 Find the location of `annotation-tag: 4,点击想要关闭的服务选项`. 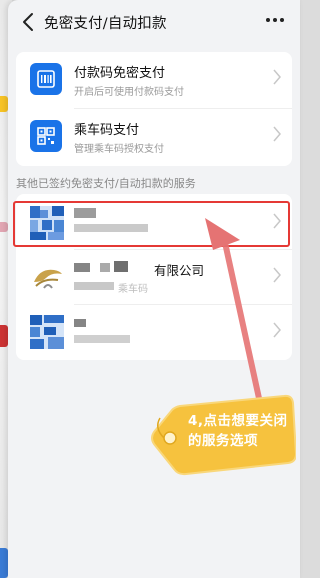

annotation-tag: 4,点击想要关闭的服务选项 is located at coordinates (223, 435).